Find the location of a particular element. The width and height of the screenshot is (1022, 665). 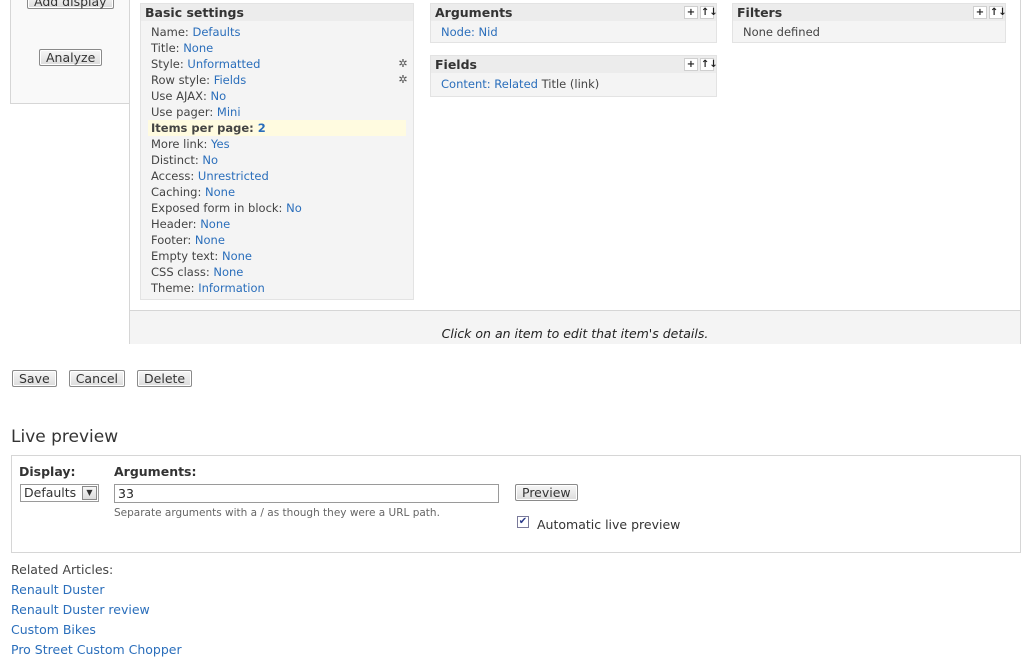

field-title-text: Title (link) is located at coordinates (570, 84).